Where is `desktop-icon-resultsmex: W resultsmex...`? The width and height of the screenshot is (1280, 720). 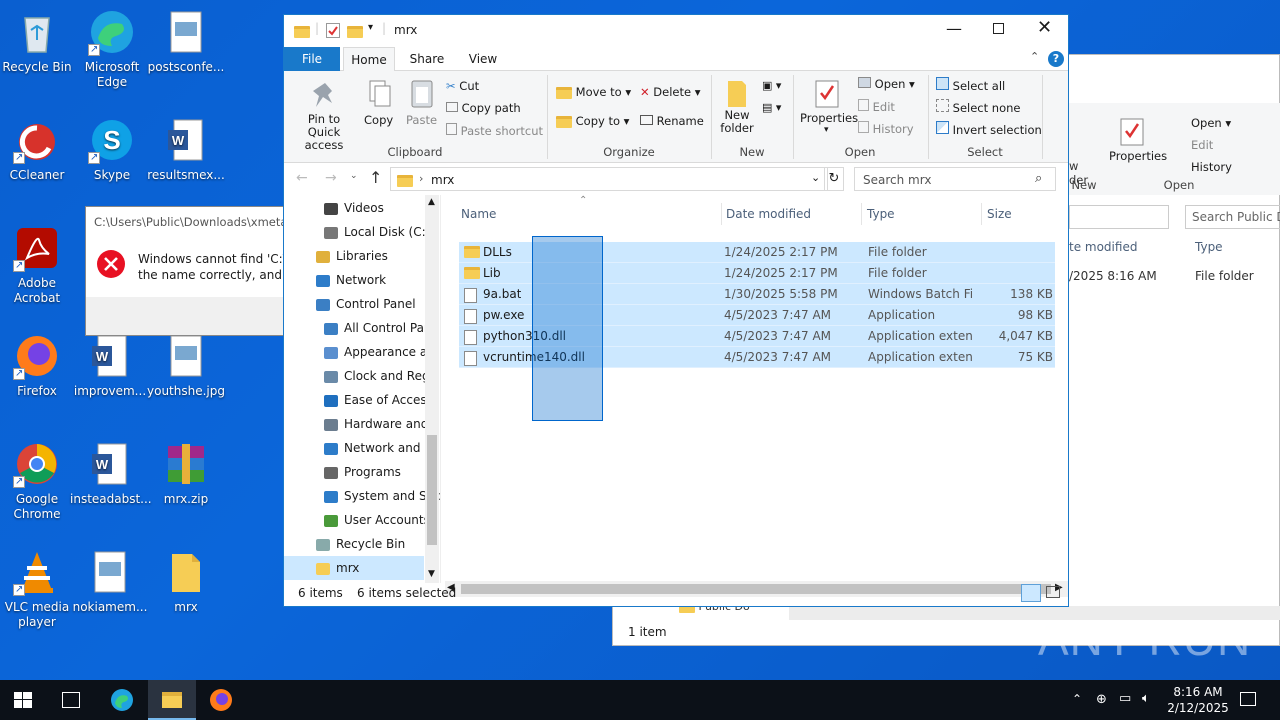
desktop-icon-resultsmex: W resultsmex... is located at coordinates (186, 149).